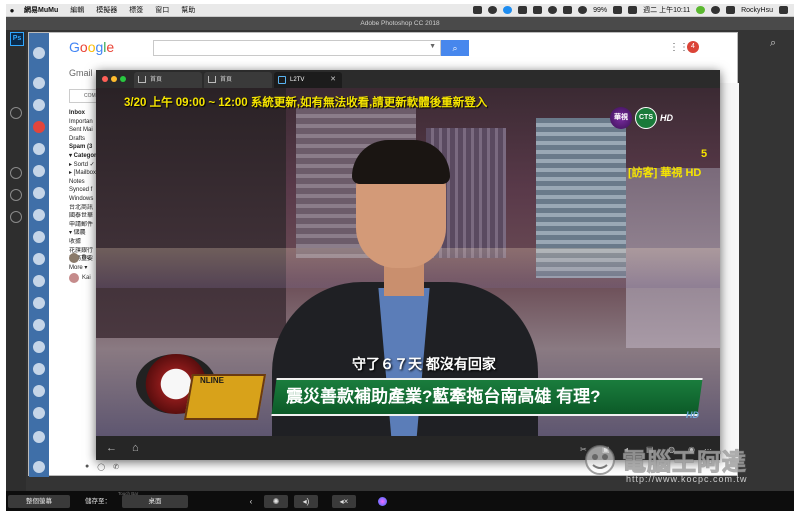  Describe the element at coordinates (39, 53) in the screenshot. I see `rail-arrow-icon` at that location.